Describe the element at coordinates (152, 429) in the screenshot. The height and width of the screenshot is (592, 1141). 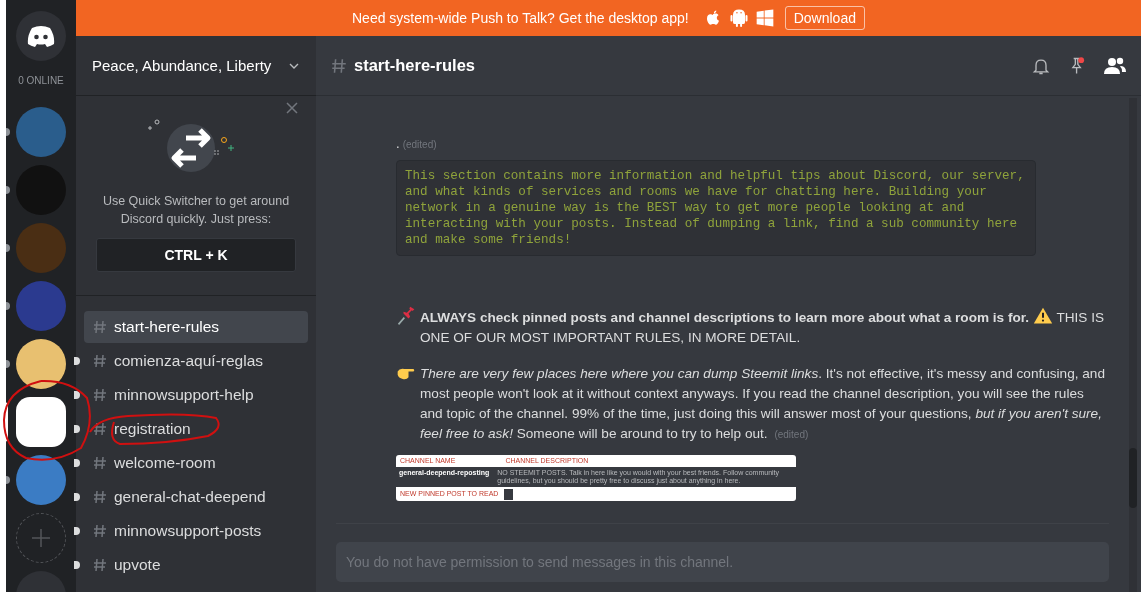
I see `channel-name: registration` at that location.